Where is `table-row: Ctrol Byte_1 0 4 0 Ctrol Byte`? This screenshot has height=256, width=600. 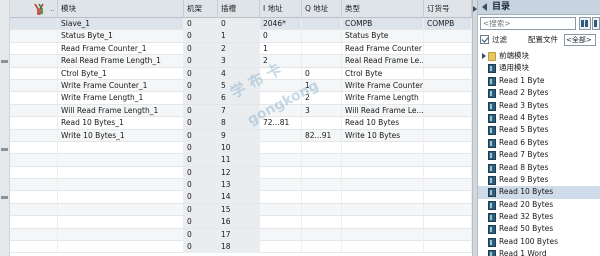 table-row: Ctrol Byte_1 0 4 0 Ctrol Byte is located at coordinates (241, 73).